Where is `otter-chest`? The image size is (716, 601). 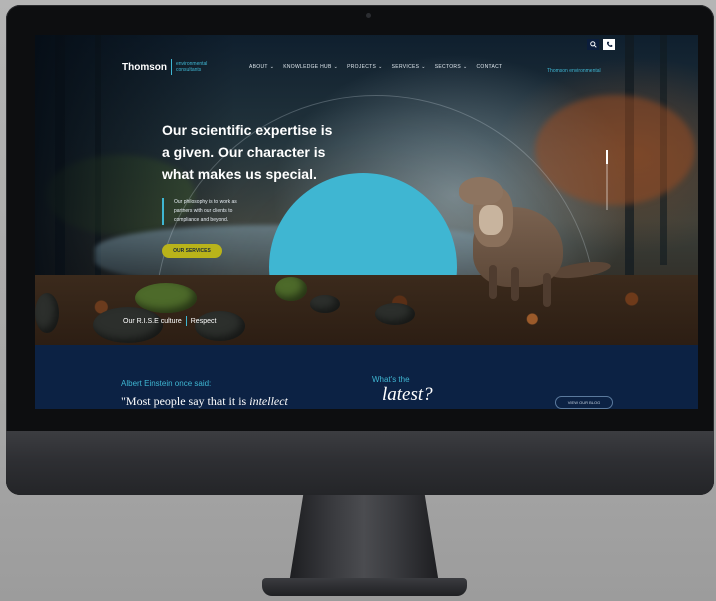
otter-chest is located at coordinates (491, 220).